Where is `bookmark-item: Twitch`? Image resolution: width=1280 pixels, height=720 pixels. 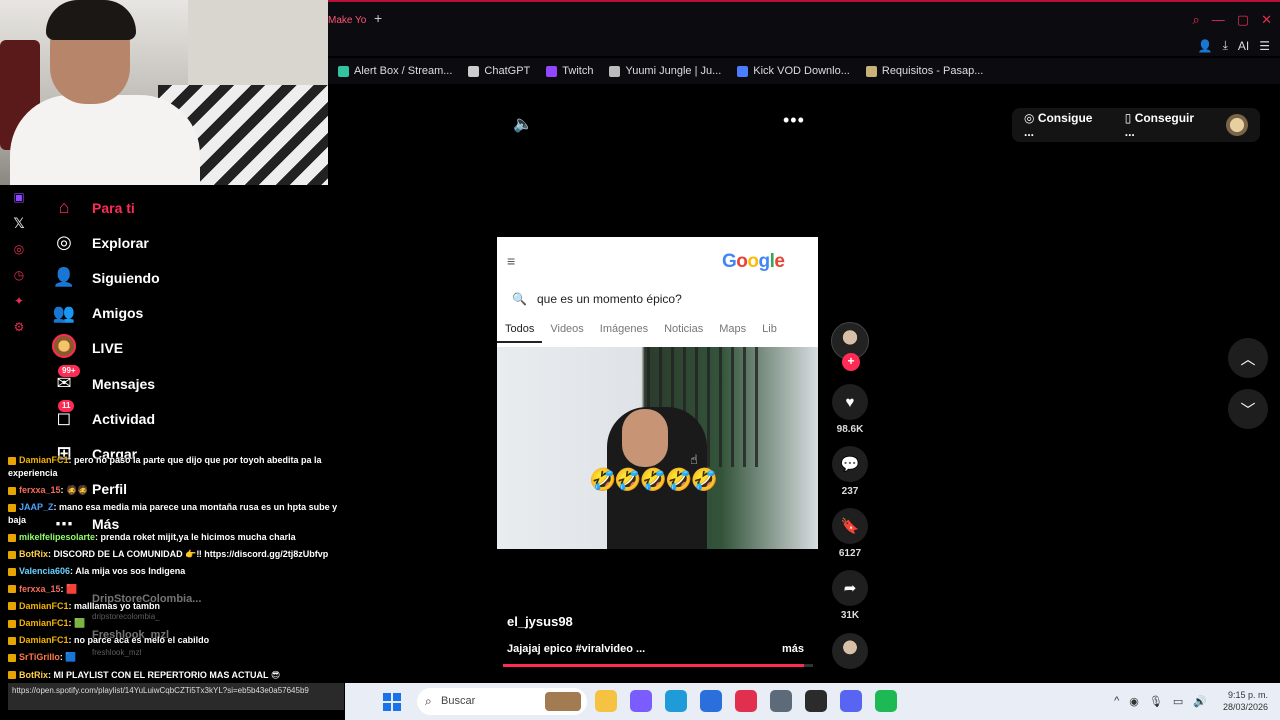
bookmark-item: Twitch is located at coordinates (569, 71).